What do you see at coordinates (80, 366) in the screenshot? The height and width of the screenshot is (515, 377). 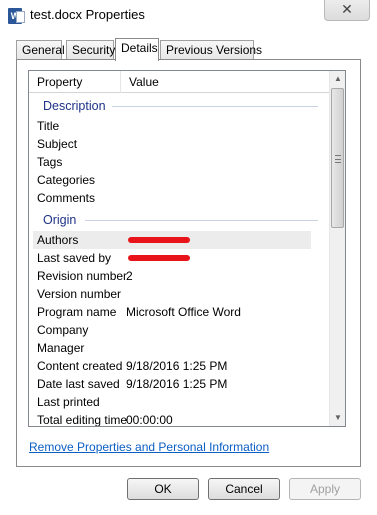 I see `property-name: Content created` at bounding box center [80, 366].